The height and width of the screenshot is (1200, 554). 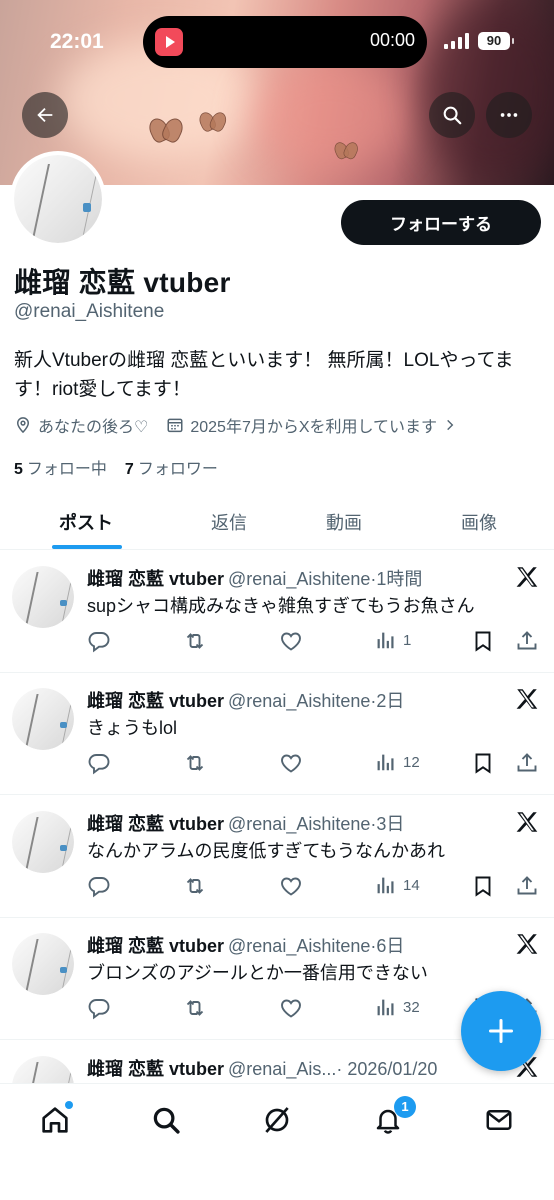 I want to click on following-label: フォロー中, so click(x=66, y=469).